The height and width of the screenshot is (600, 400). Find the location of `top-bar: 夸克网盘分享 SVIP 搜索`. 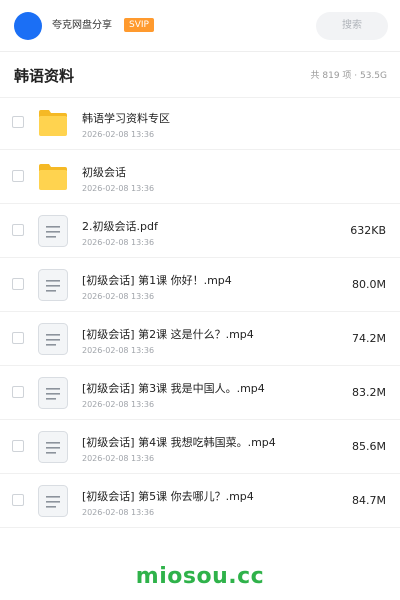

top-bar: 夸克网盘分享 SVIP 搜索 is located at coordinates (200, 26).